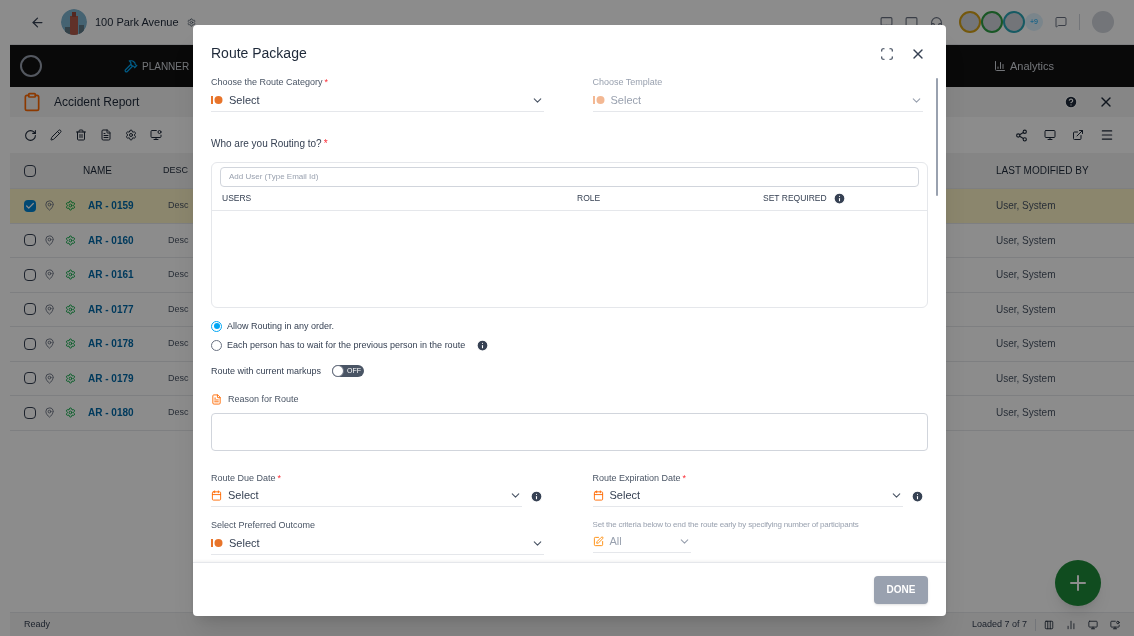  What do you see at coordinates (999, 624) in the screenshot?
I see `status-text: Loaded 7 of 7` at bounding box center [999, 624].